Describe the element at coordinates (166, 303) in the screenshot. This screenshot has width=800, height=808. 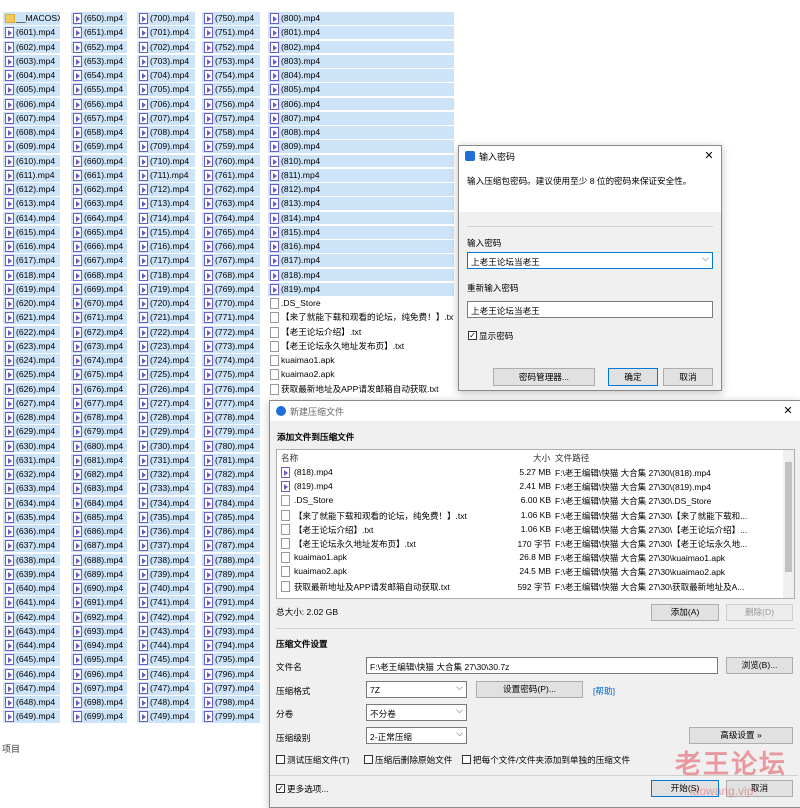
I see `file-item: (720).mp4` at that location.